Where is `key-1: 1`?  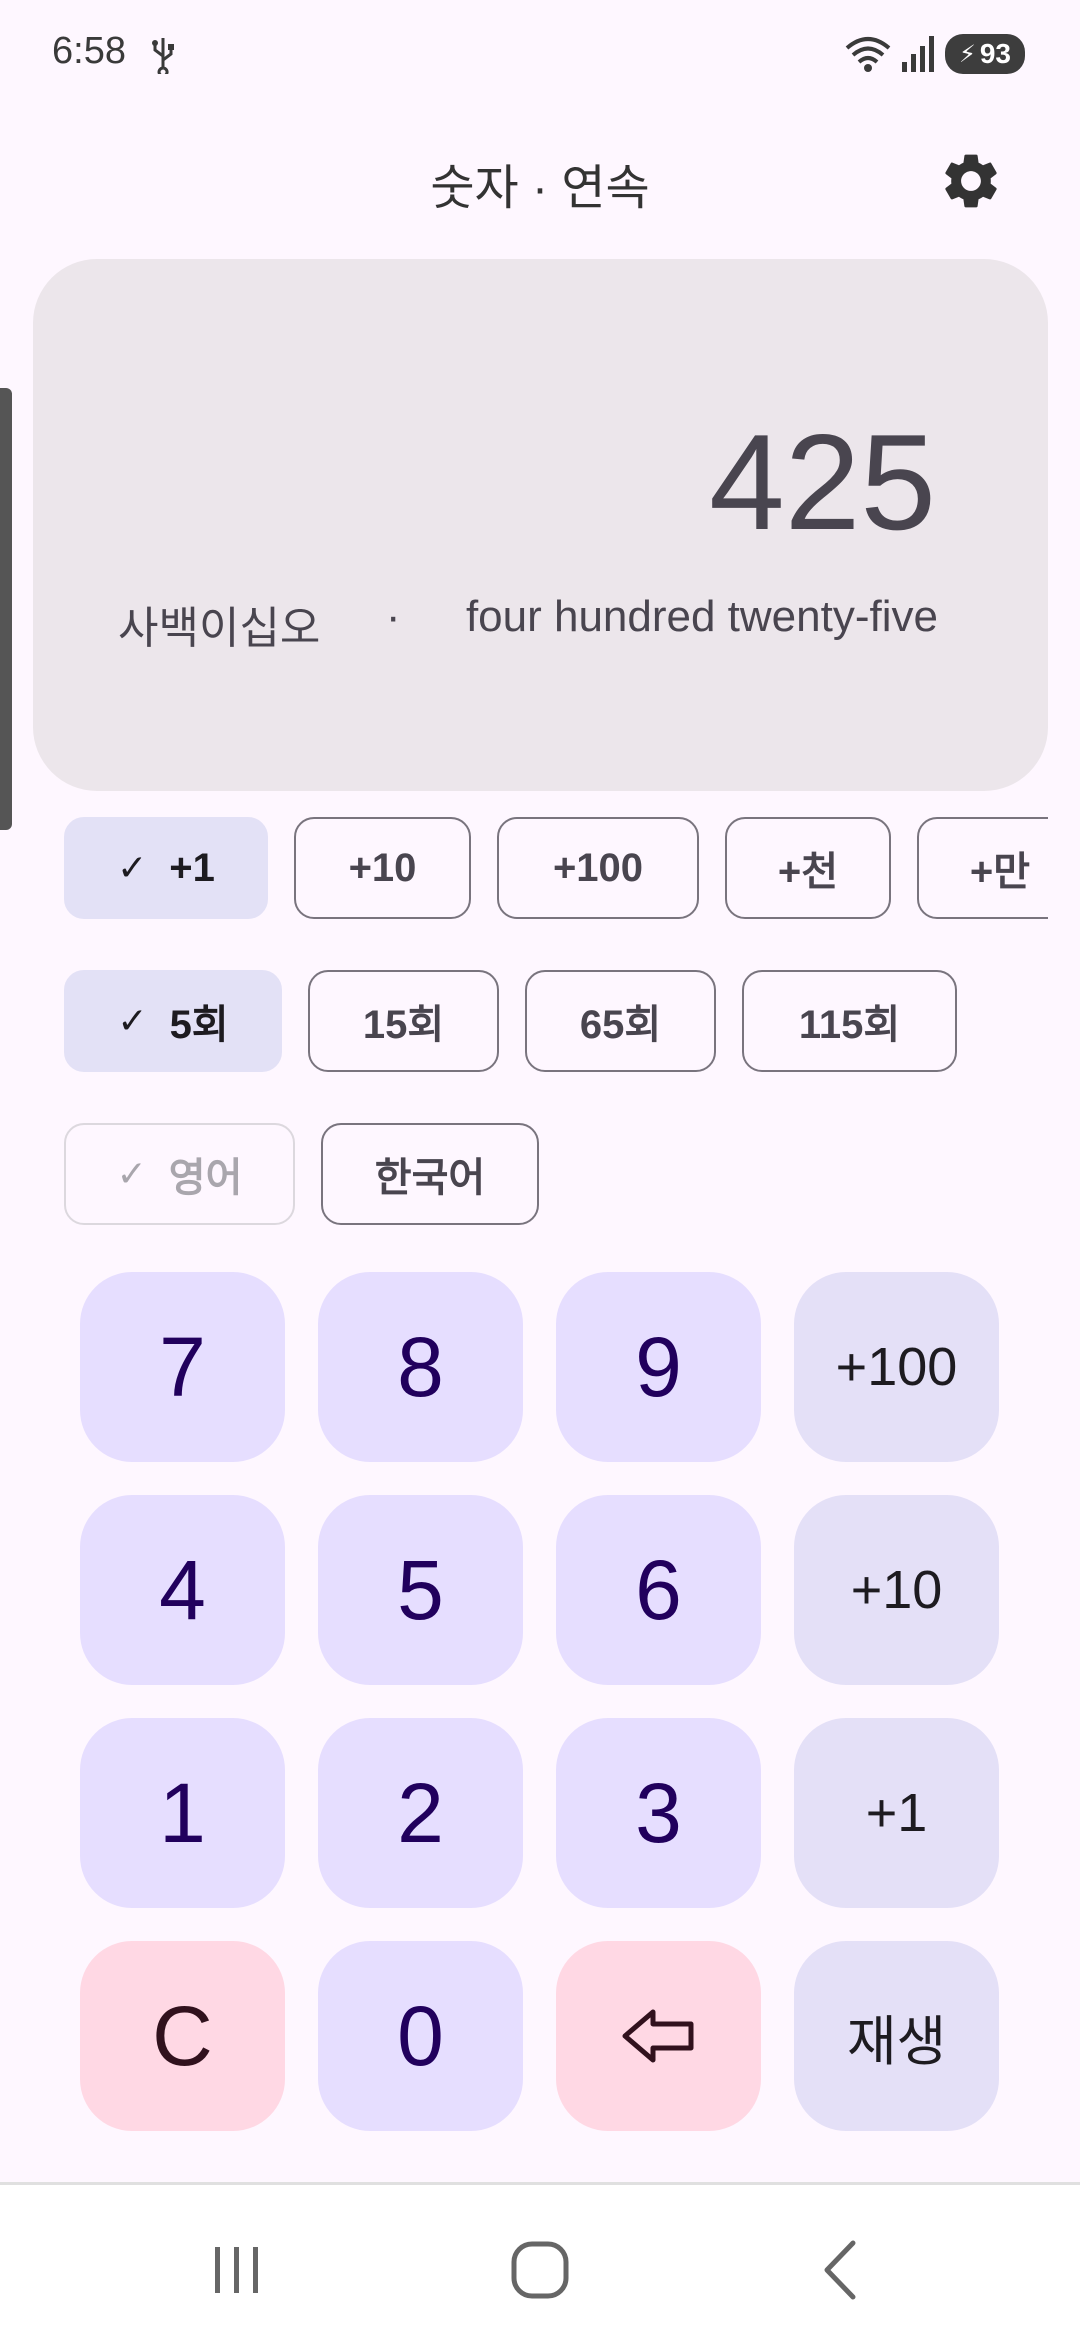 key-1: 1 is located at coordinates (182, 1813).